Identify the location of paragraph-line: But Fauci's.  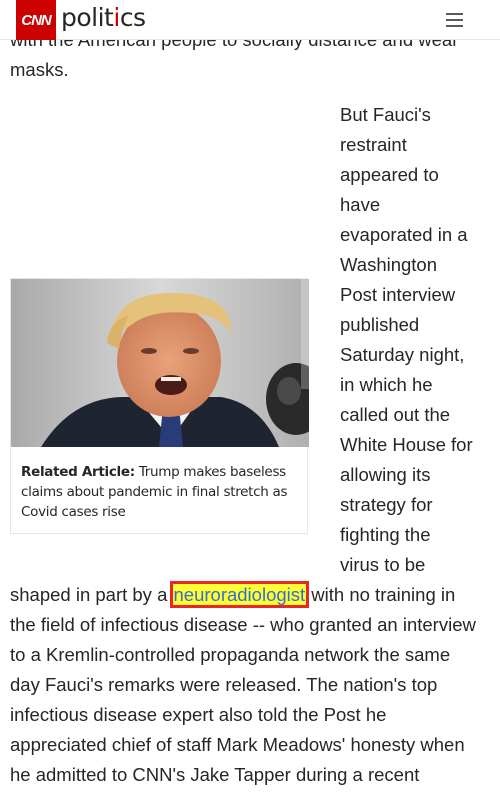
(385, 114).